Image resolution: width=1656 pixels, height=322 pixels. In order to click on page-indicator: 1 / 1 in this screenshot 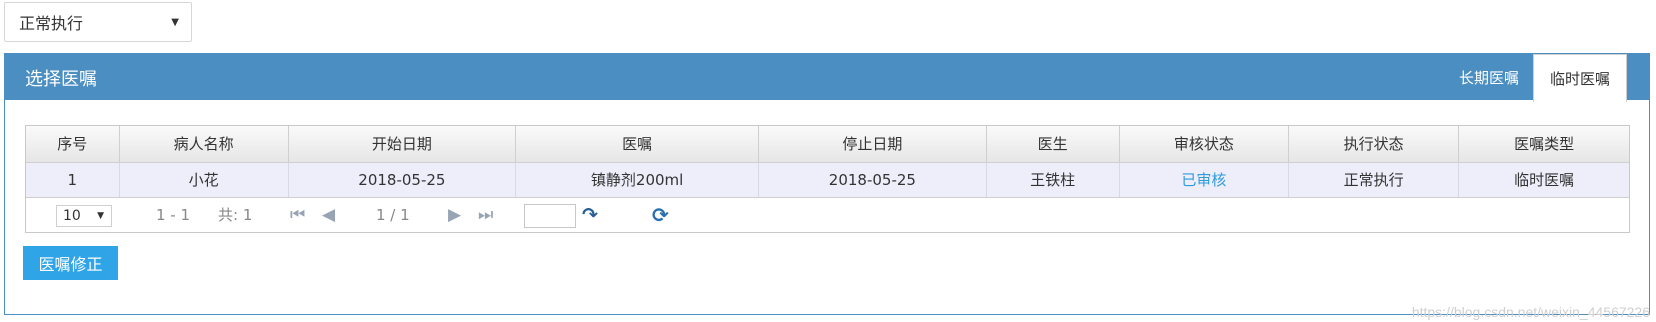, I will do `click(393, 214)`.